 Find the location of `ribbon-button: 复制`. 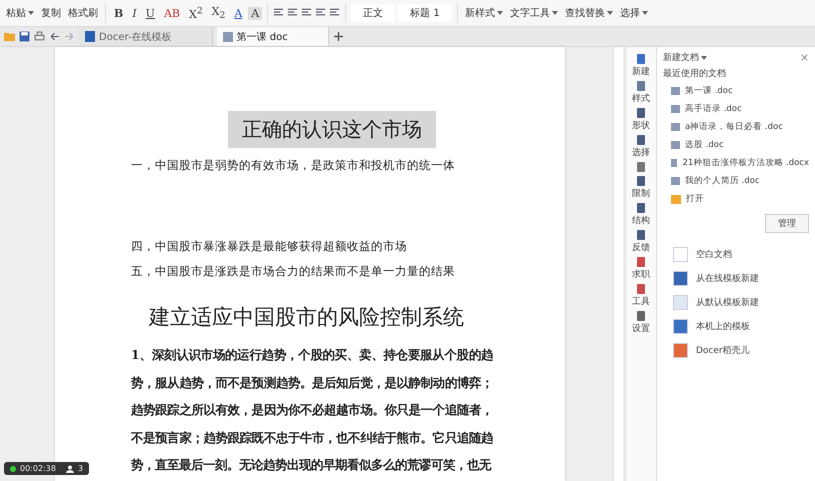

ribbon-button: 复制 is located at coordinates (51, 13).